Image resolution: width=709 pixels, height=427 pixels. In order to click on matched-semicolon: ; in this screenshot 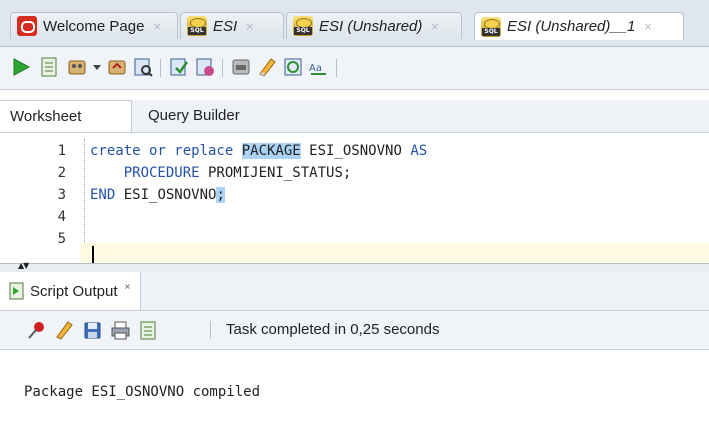, I will do `click(220, 195)`.